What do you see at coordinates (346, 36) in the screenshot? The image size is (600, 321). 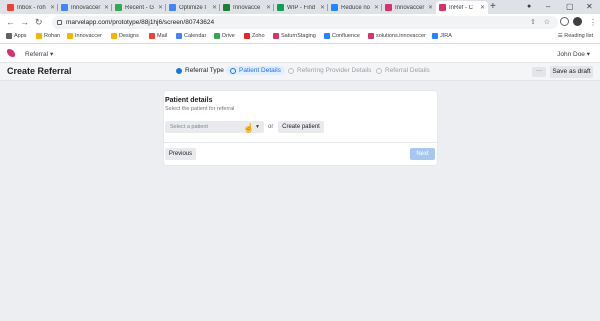 I see `bookmark-label: Confluence` at bounding box center [346, 36].